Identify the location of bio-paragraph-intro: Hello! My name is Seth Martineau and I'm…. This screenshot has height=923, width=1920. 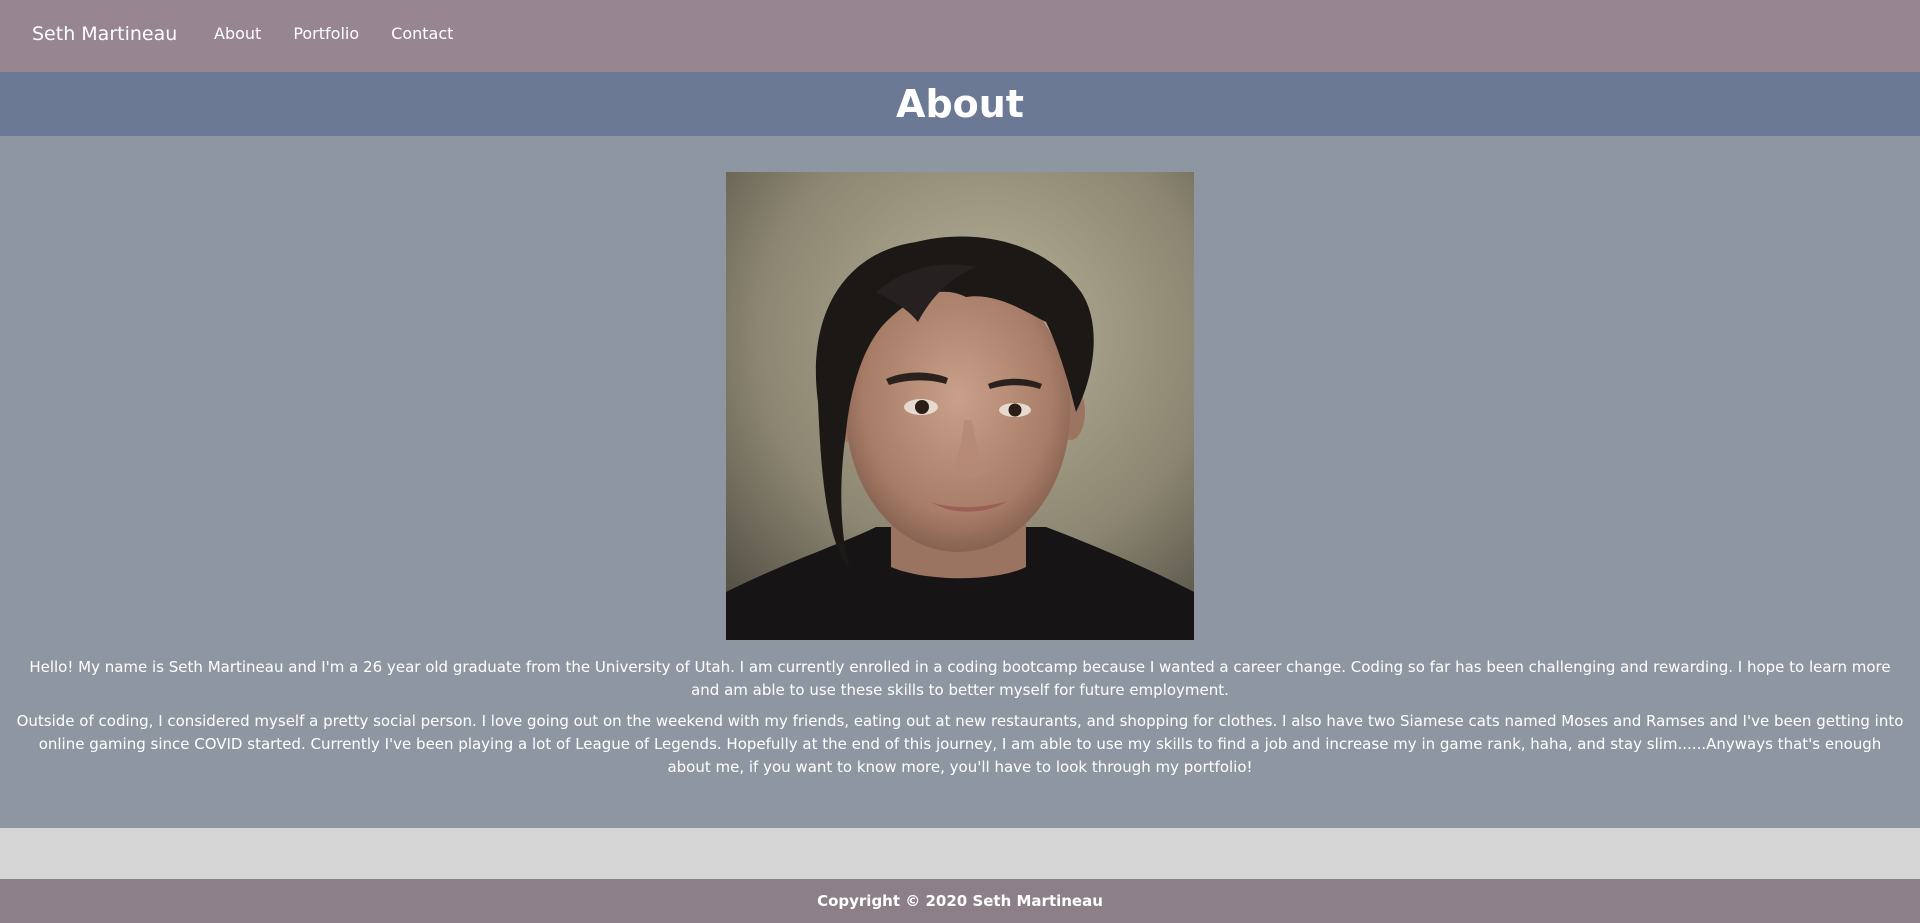
(960, 678).